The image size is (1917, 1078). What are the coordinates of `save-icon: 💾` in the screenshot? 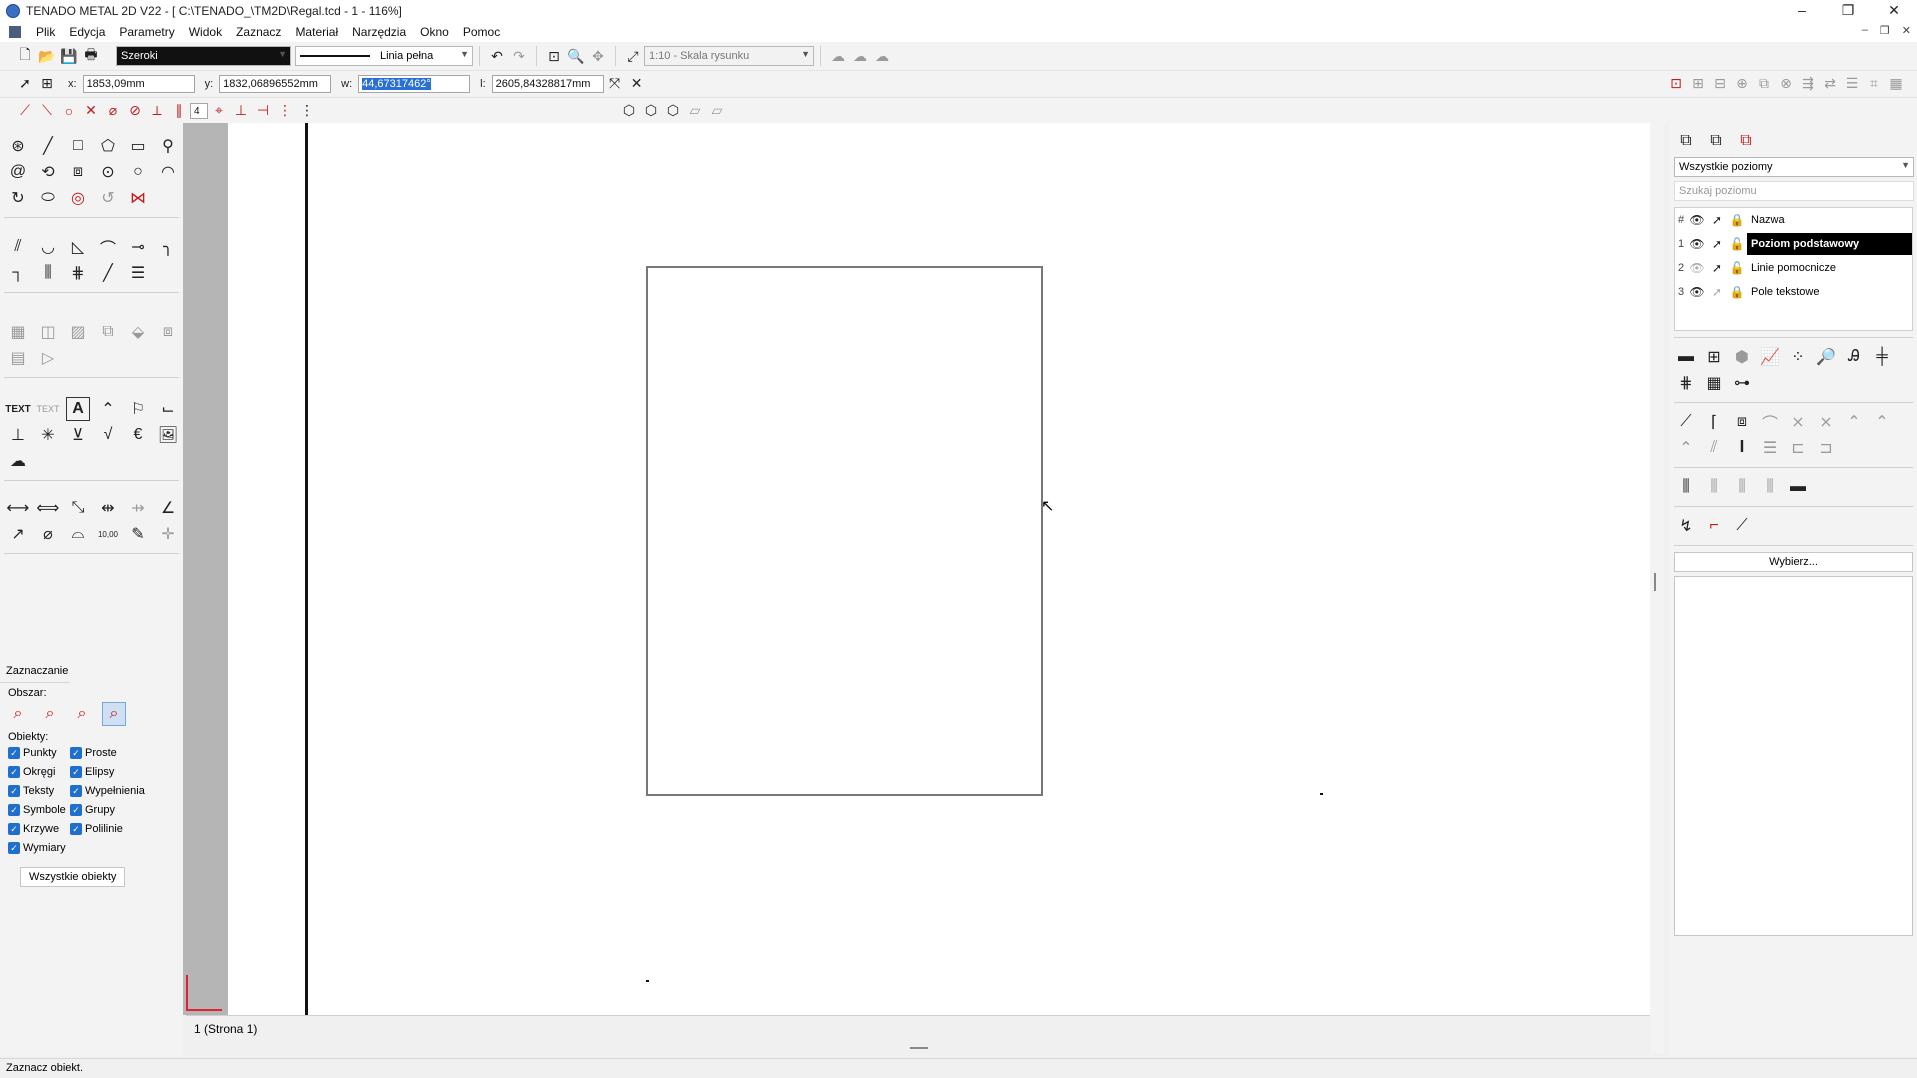 It's located at (69, 56).